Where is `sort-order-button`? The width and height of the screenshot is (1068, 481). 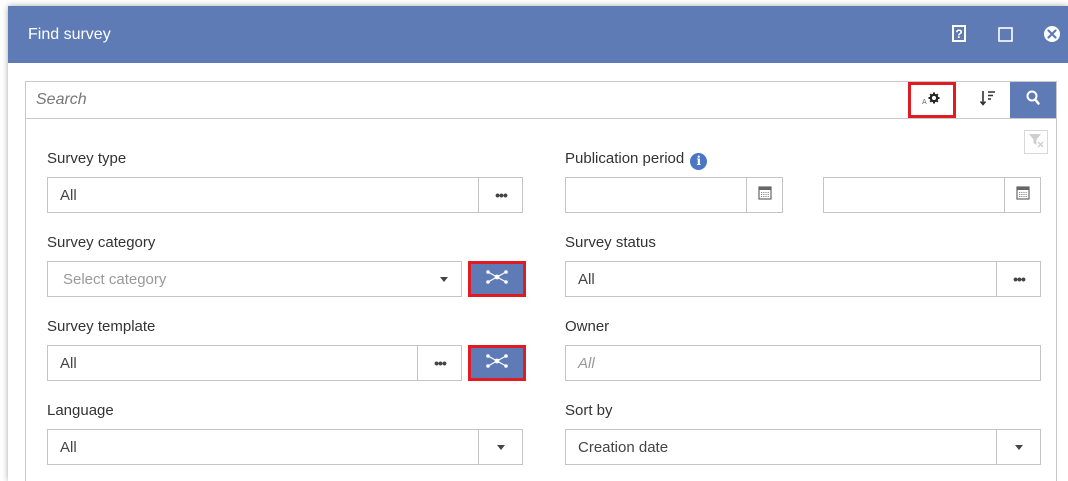
sort-order-button is located at coordinates (988, 100).